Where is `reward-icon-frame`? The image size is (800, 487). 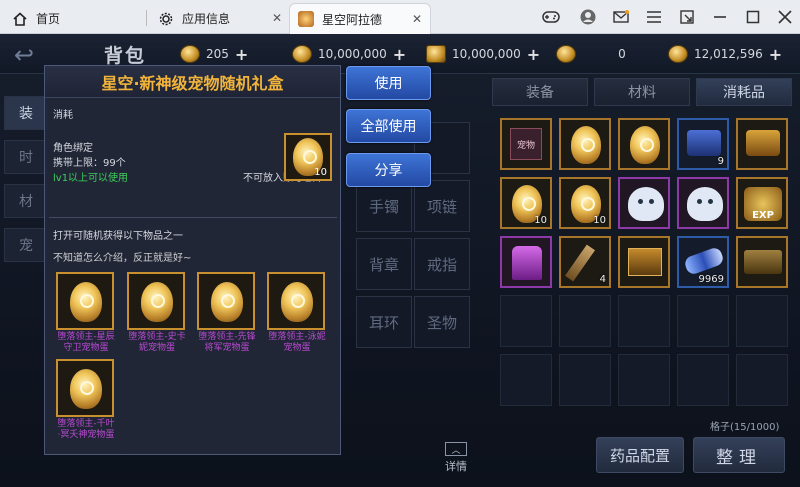
reward-icon-frame is located at coordinates (85, 388).